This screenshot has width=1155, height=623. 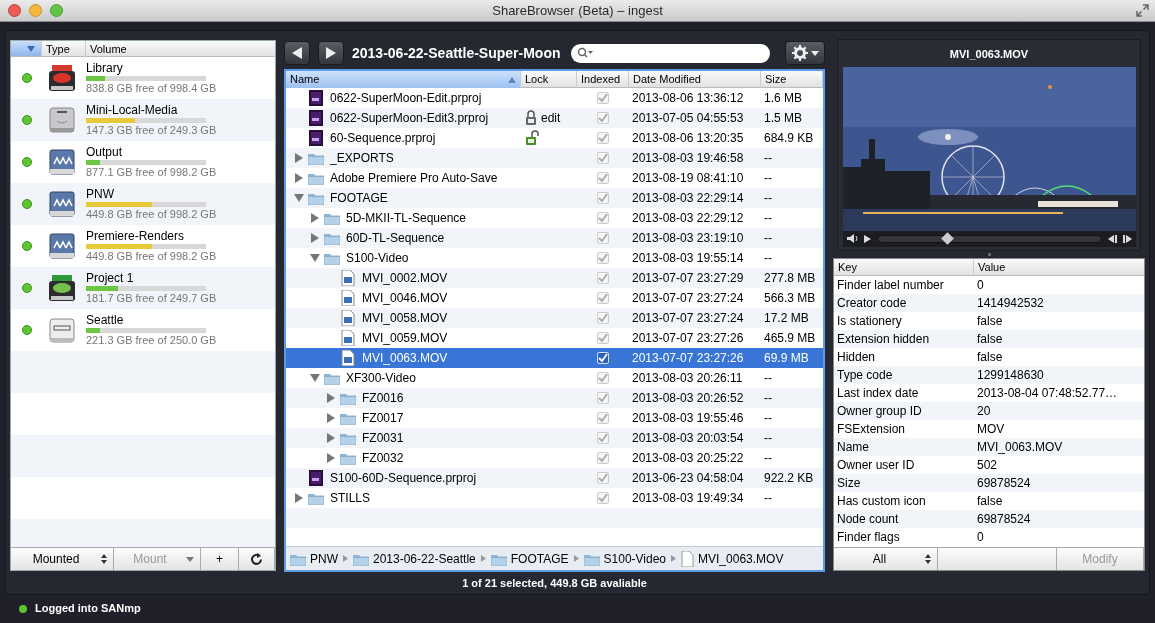 What do you see at coordinates (741, 558) in the screenshot?
I see `path-item: MVI_0063.MOV` at bounding box center [741, 558].